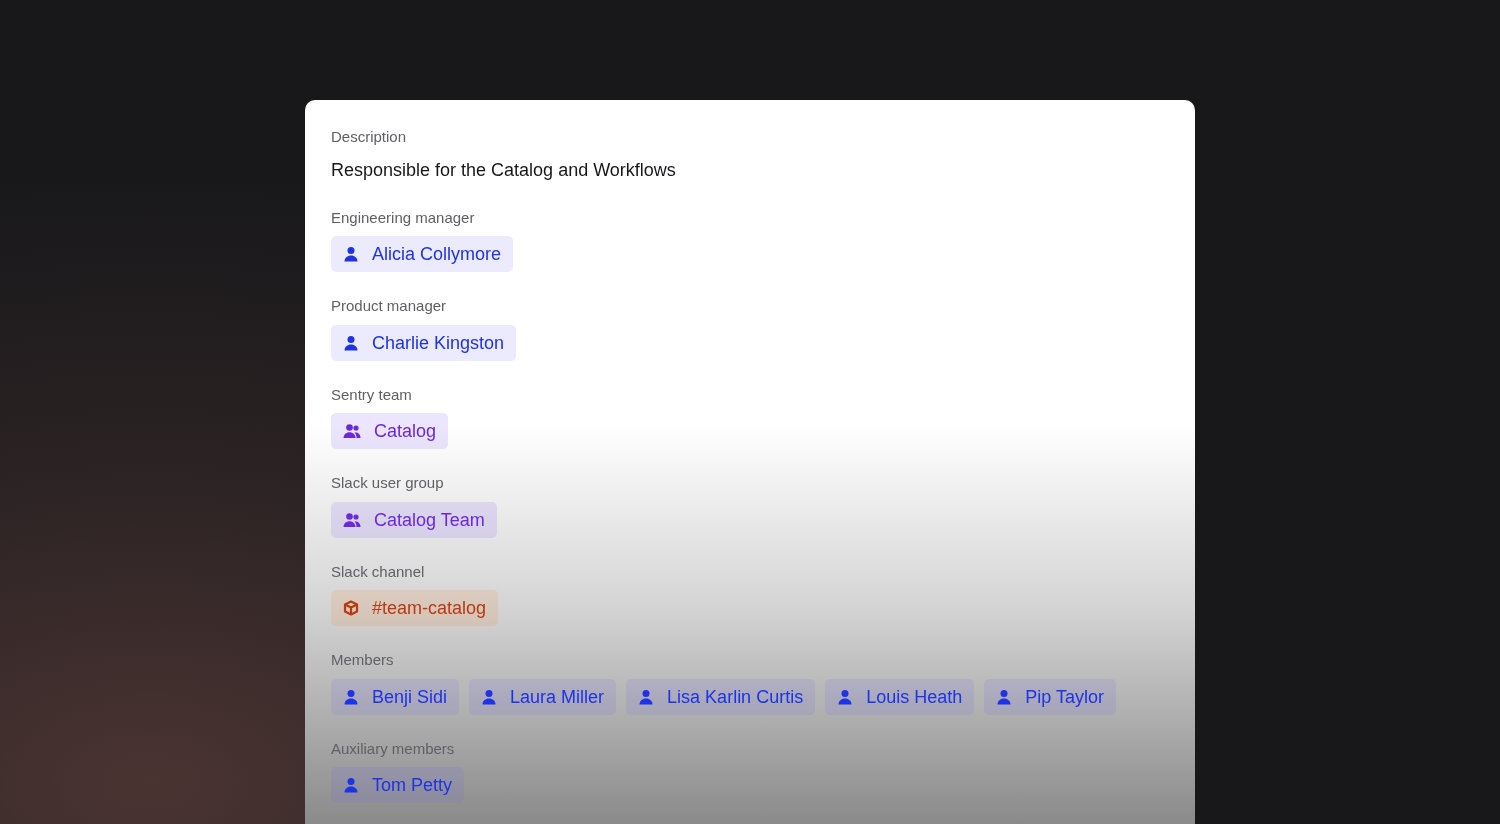 The width and height of the screenshot is (1500, 824). What do you see at coordinates (393, 748) in the screenshot?
I see `field-label: Auxiliary members` at bounding box center [393, 748].